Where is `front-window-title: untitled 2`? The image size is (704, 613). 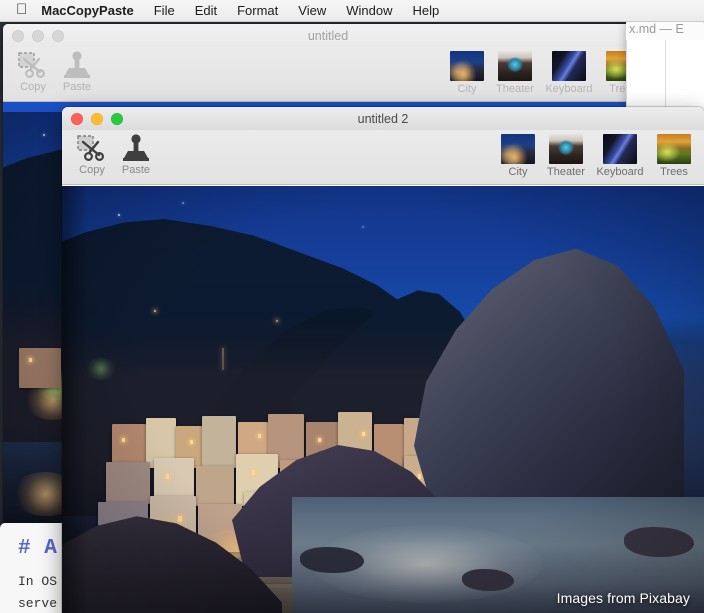 front-window-title: untitled 2 is located at coordinates (383, 118).